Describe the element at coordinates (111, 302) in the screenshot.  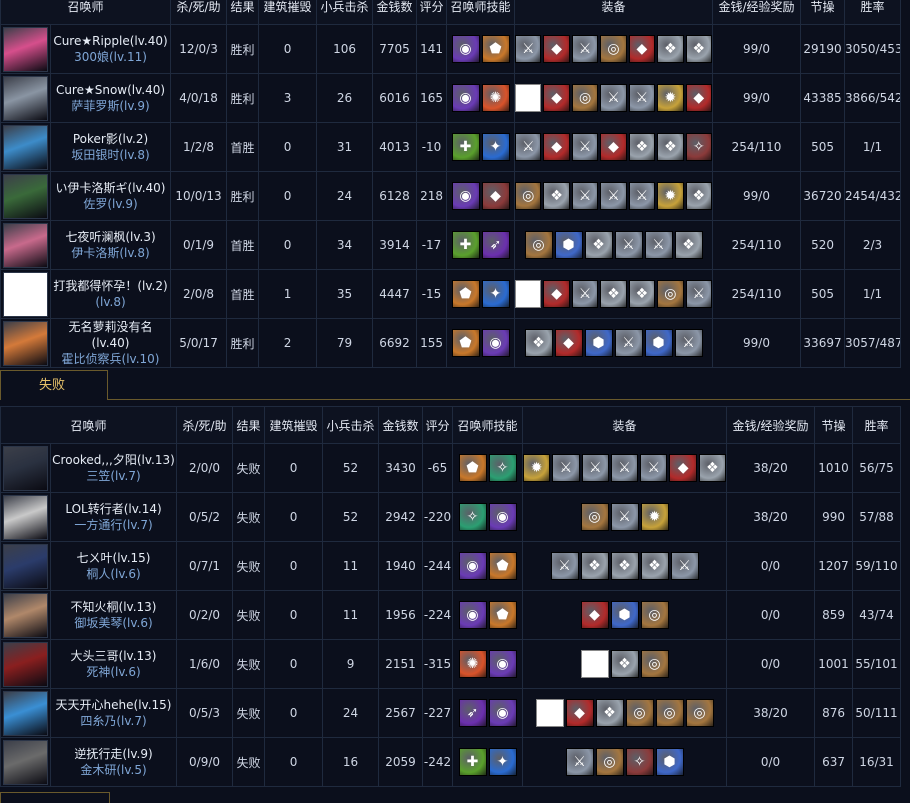
I see `hero-name: (lv.8)` at that location.